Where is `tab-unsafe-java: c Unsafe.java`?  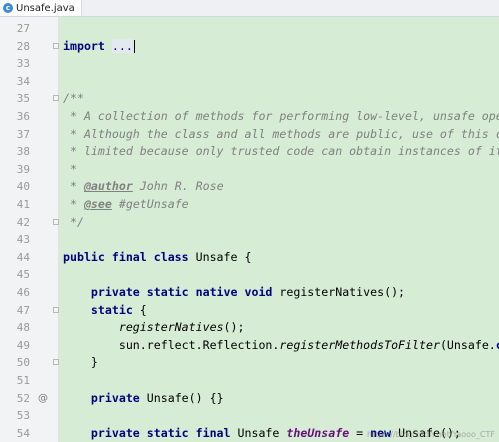
tab-unsafe-java: c Unsafe.java is located at coordinates (41, 8).